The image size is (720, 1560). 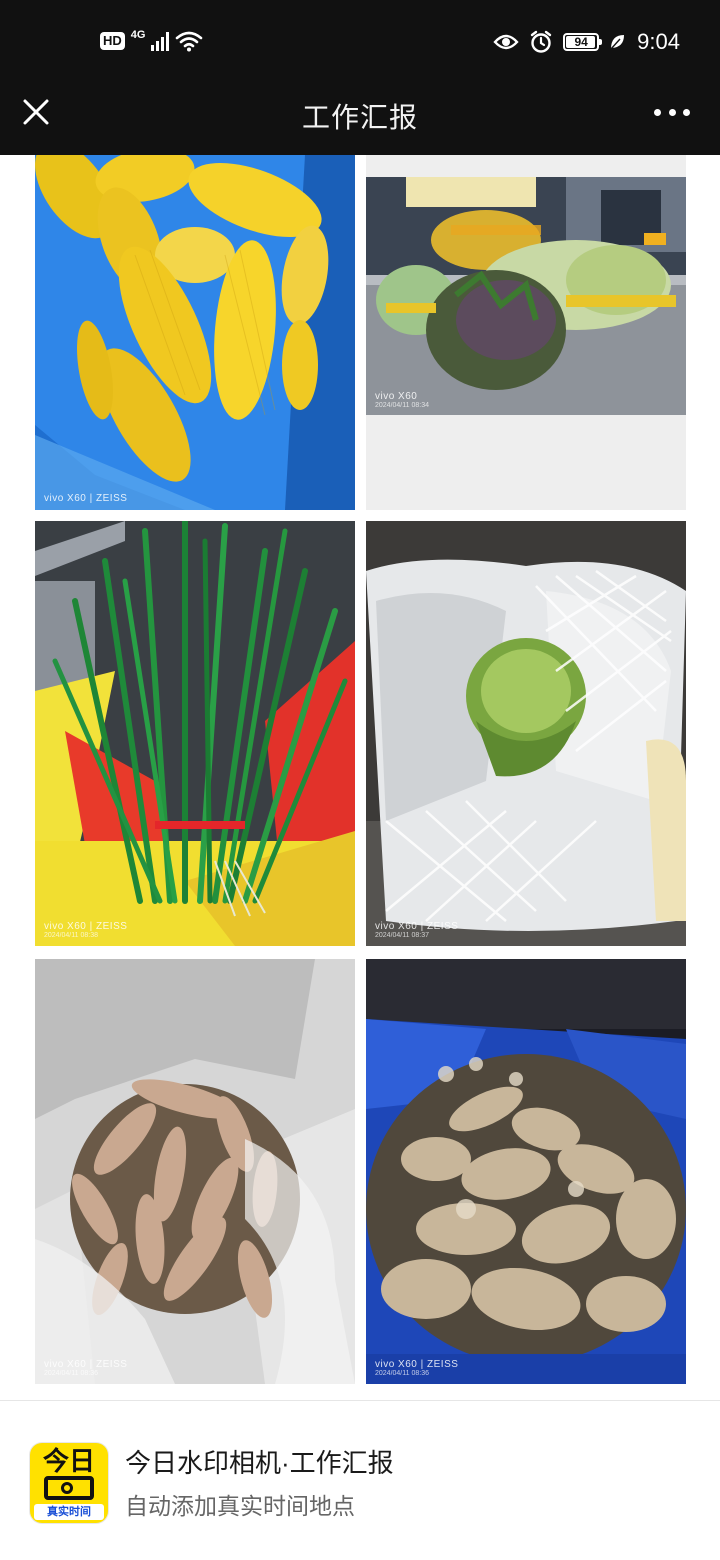 I want to click on wifi-icon, so click(x=189, y=41).